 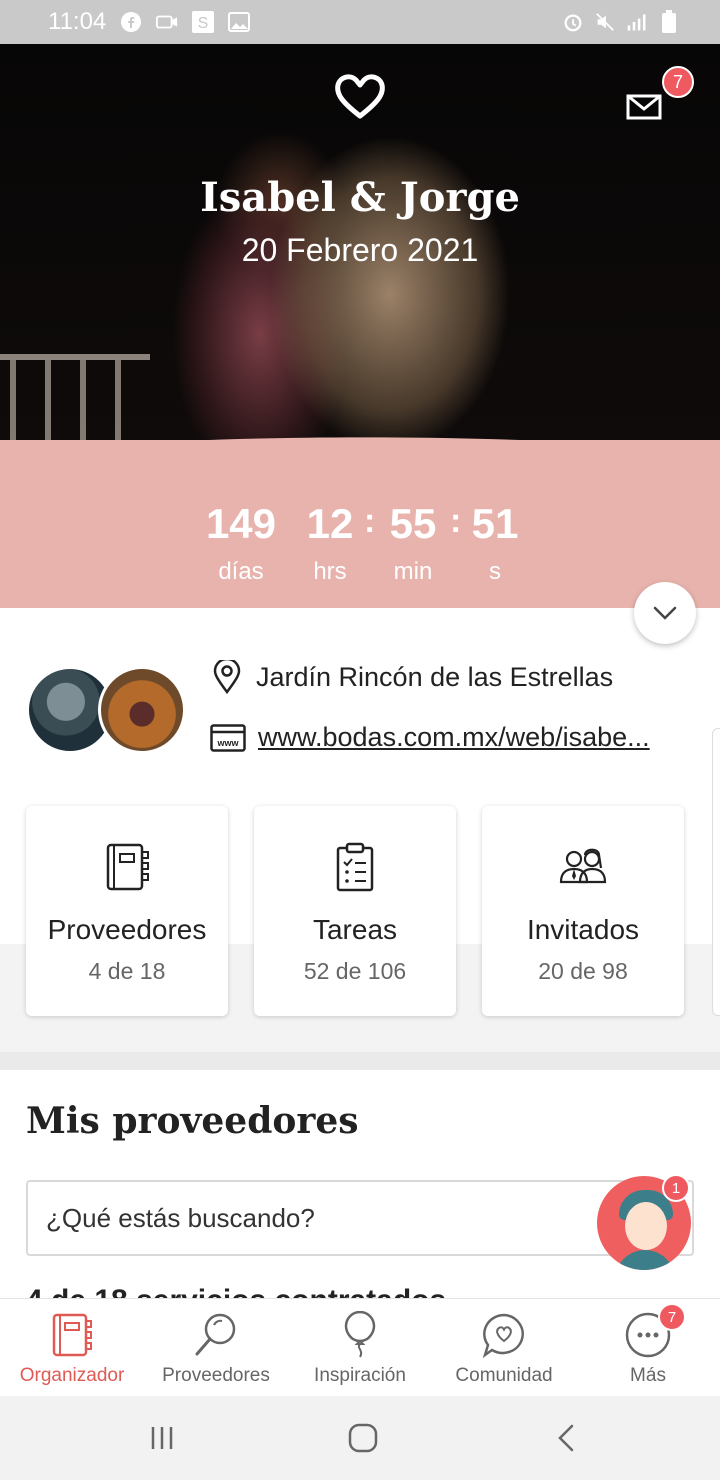 What do you see at coordinates (435, 676) in the screenshot?
I see `venue-name: Jardín Rincón de las Estrellas` at bounding box center [435, 676].